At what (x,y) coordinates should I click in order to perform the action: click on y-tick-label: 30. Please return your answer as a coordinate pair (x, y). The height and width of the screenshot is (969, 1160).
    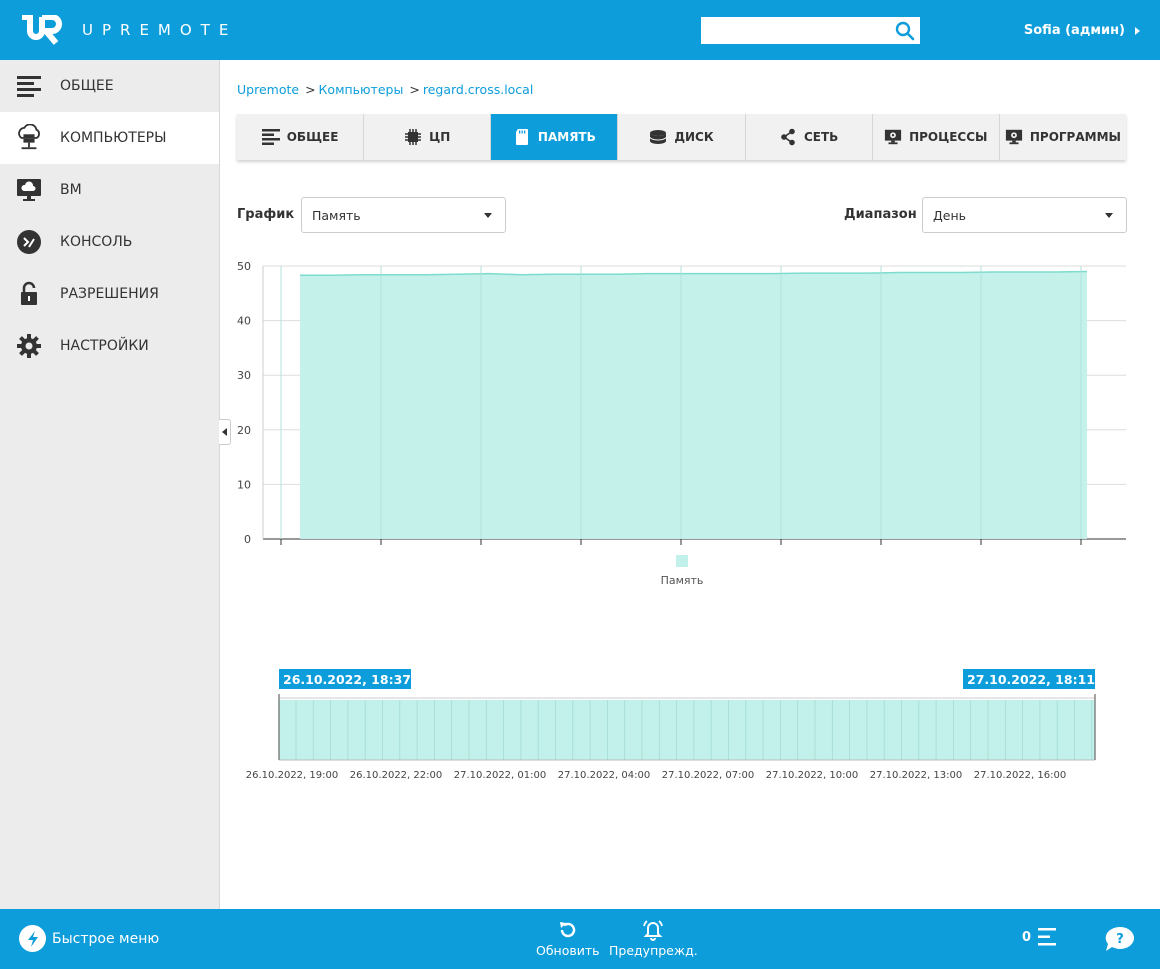
    Looking at the image, I should click on (244, 375).